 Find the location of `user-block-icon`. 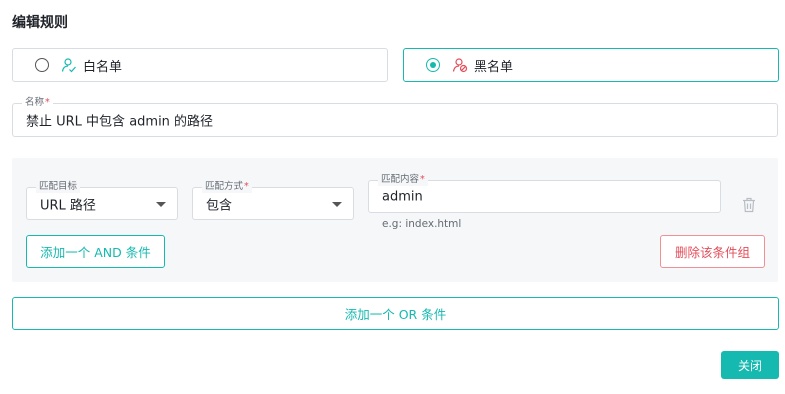

user-block-icon is located at coordinates (460, 65).